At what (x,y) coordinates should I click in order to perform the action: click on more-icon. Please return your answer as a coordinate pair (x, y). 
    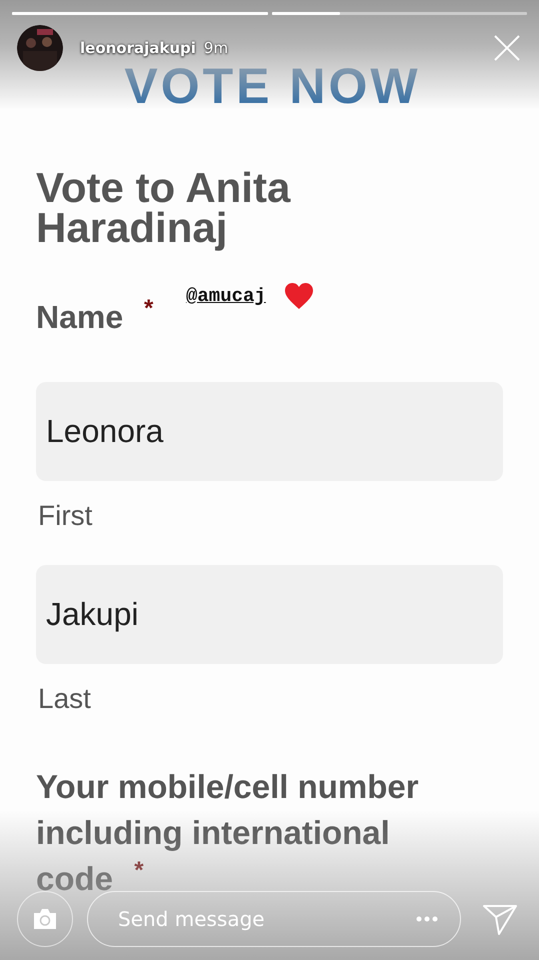
    Looking at the image, I should click on (427, 919).